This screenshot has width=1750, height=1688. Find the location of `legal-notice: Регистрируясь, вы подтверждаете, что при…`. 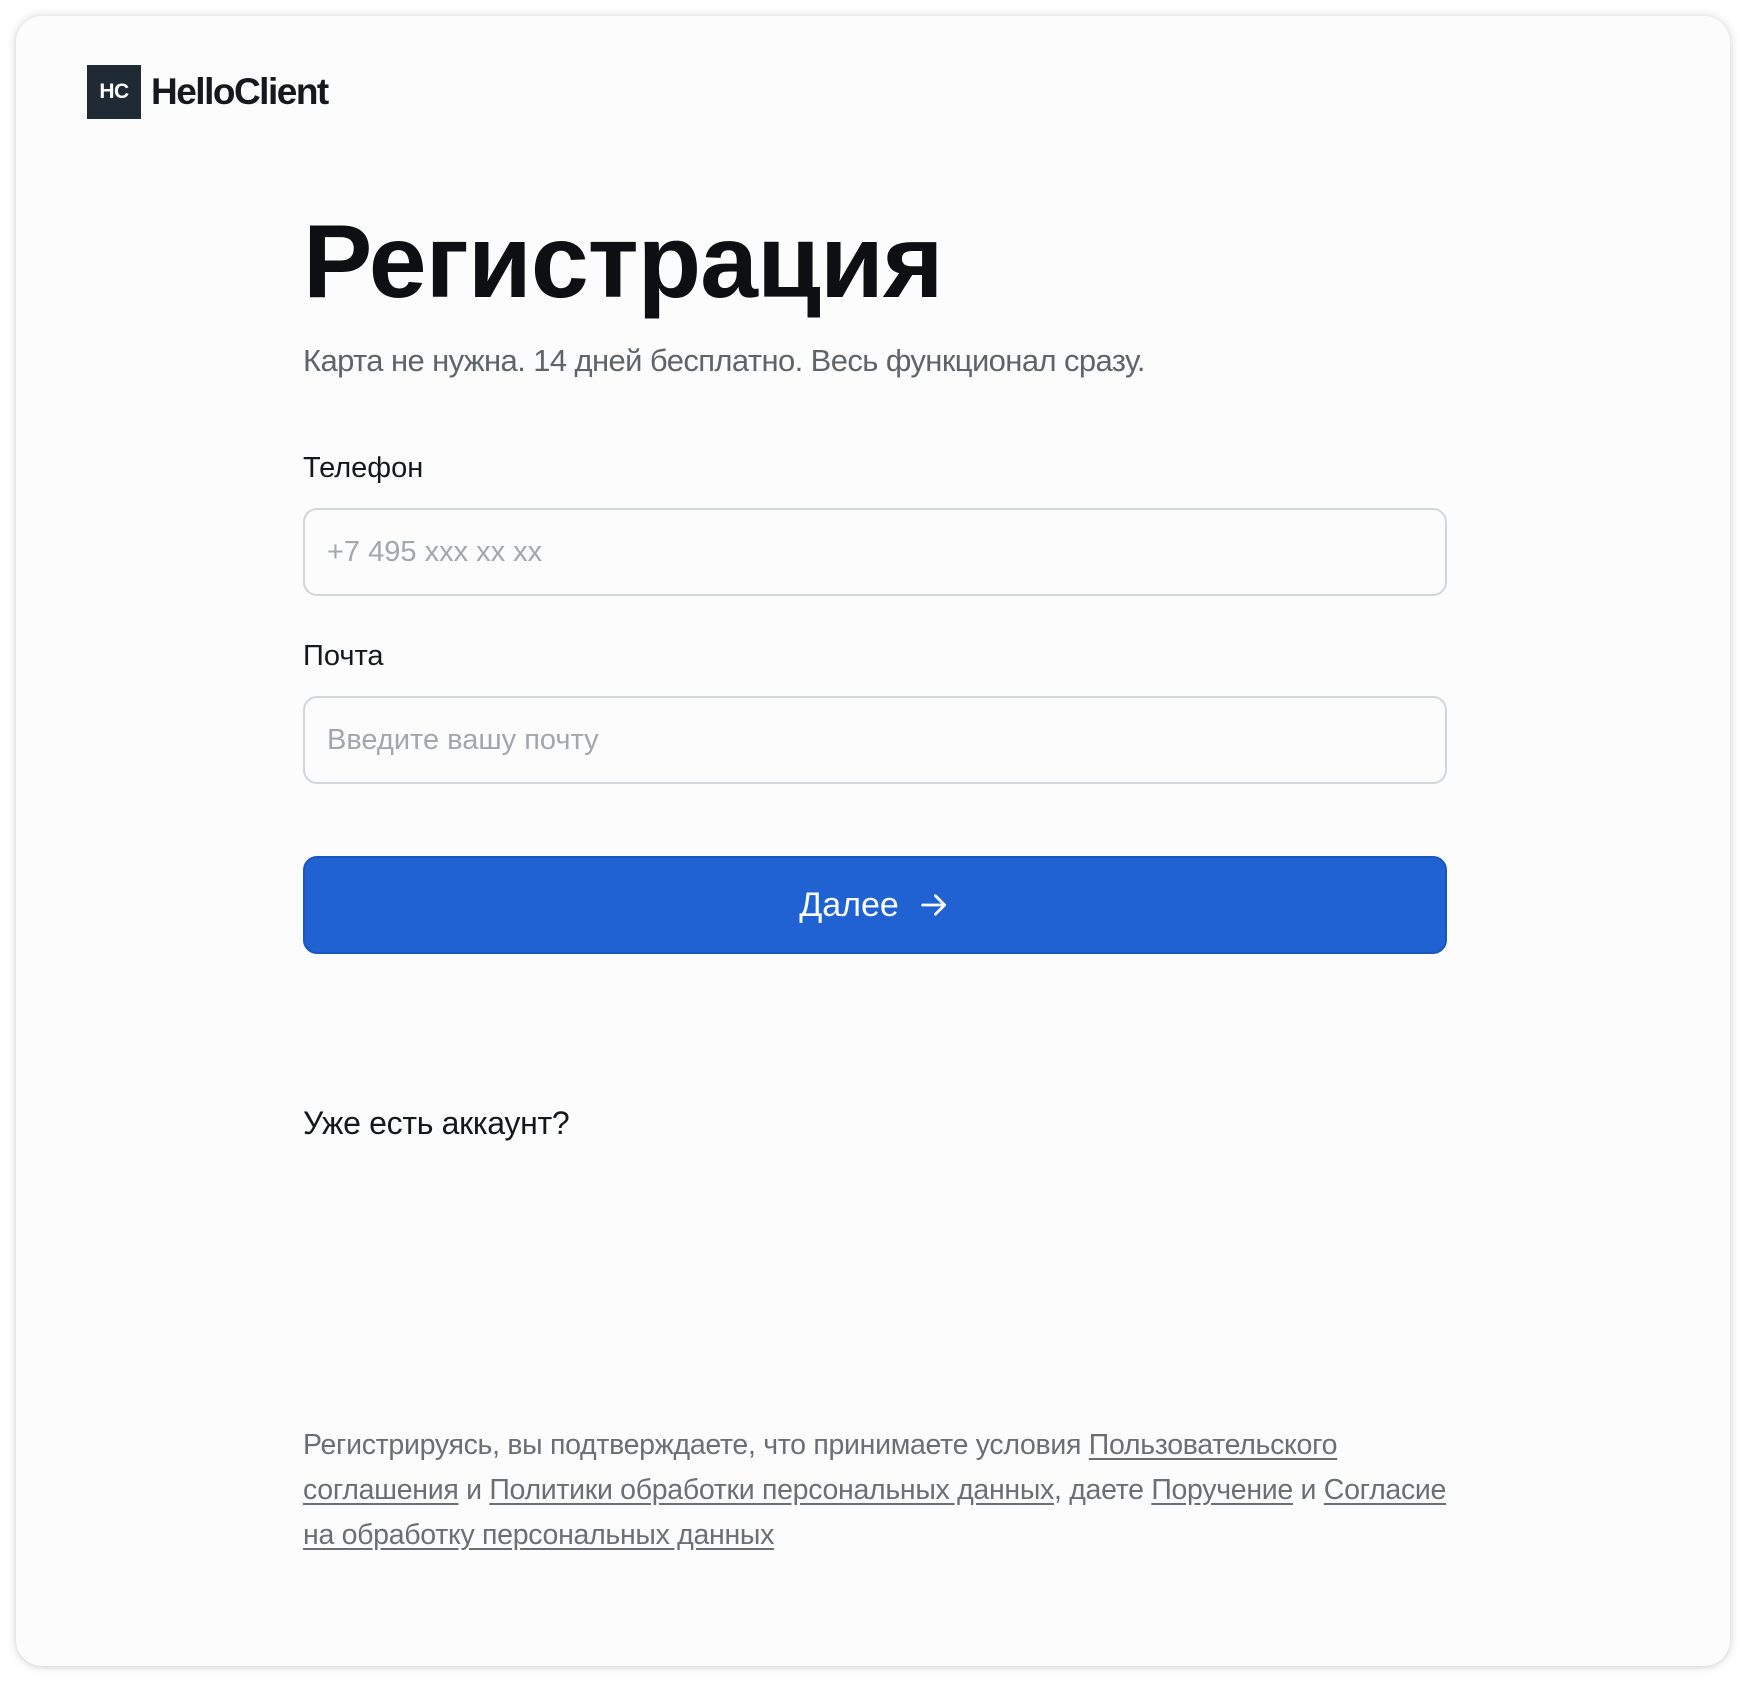

legal-notice: Регистрируясь, вы подтверждаете, что при… is located at coordinates (875, 1490).